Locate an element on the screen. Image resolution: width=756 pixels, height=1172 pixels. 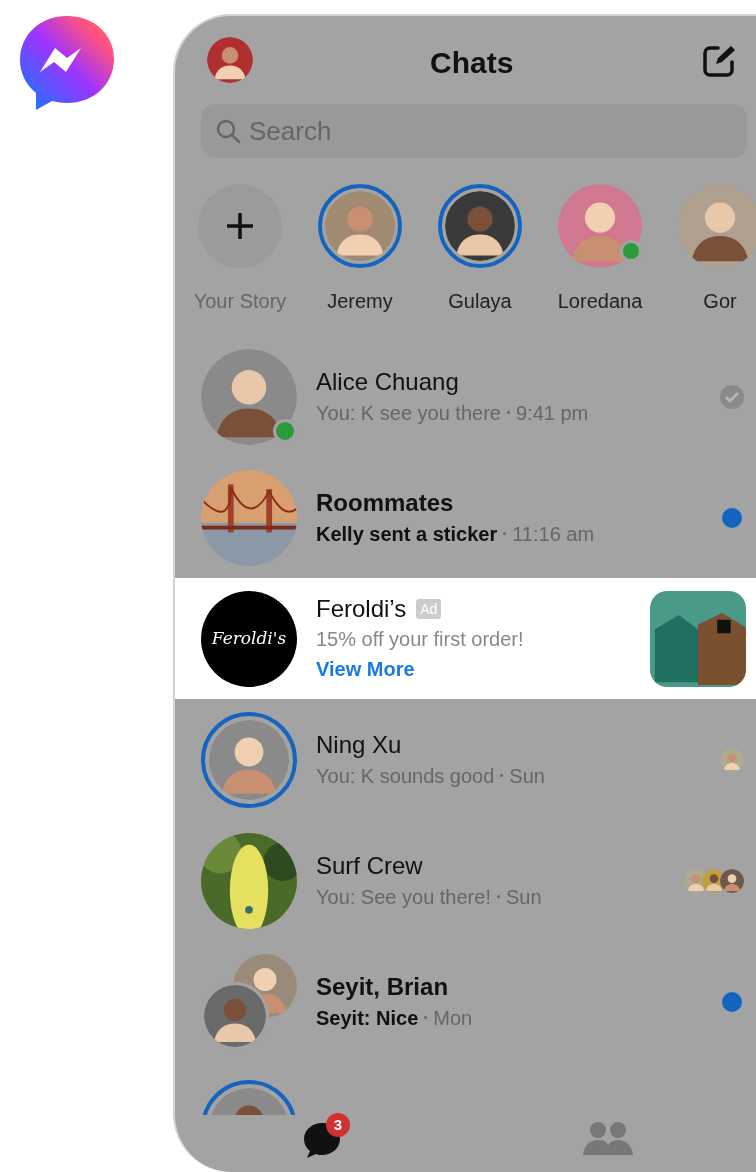
story-name: Loredana is located at coordinates (600, 301).